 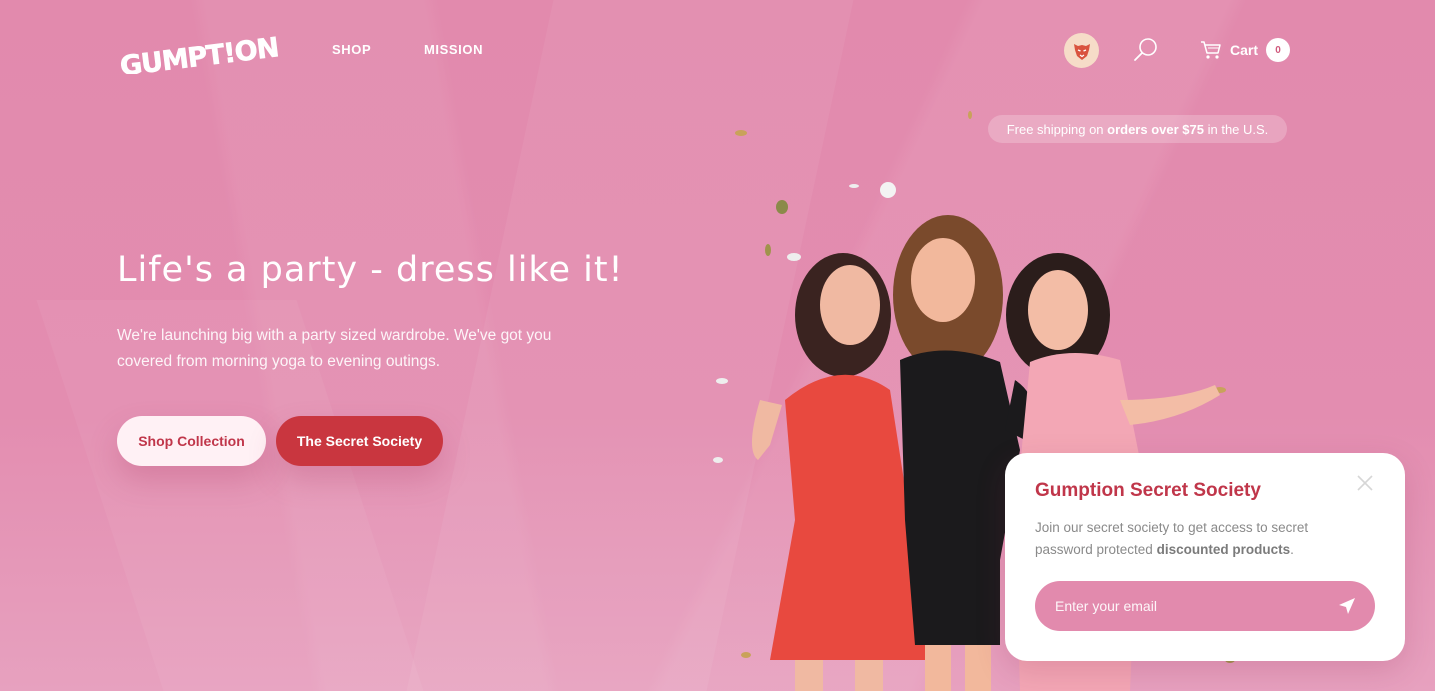 What do you see at coordinates (1278, 50) in the screenshot?
I see `cart-count-badge: 0` at bounding box center [1278, 50].